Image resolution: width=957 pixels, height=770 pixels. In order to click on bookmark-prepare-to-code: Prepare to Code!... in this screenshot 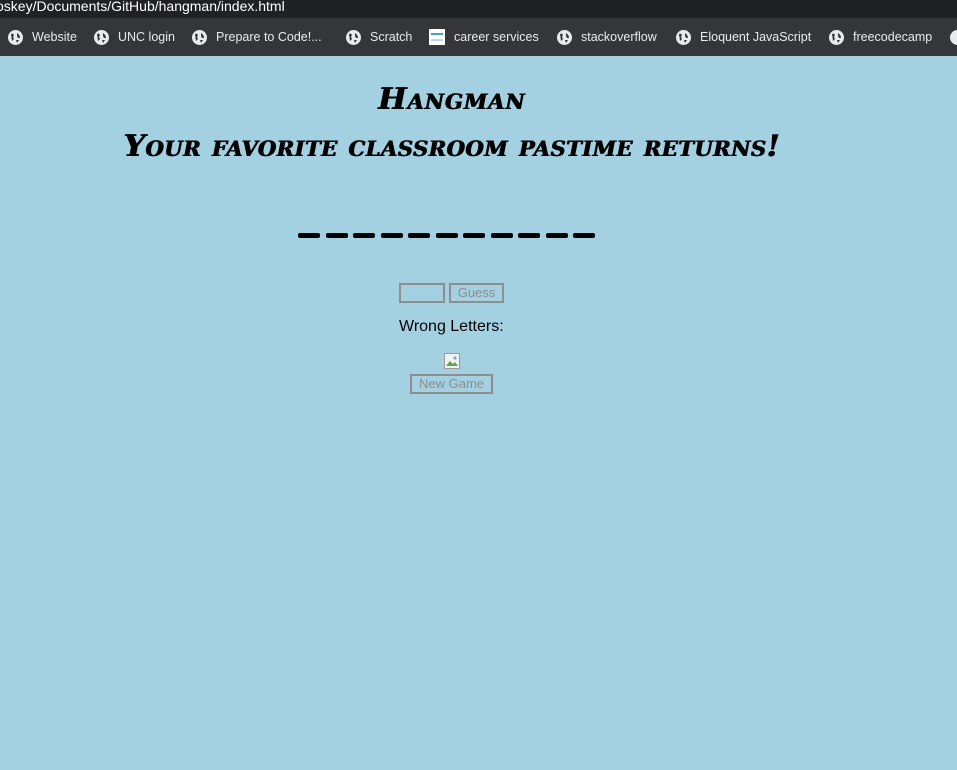, I will do `click(257, 37)`.